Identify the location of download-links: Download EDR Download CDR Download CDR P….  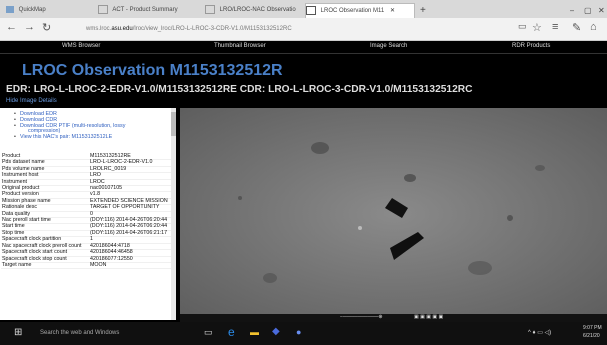
(89, 126).